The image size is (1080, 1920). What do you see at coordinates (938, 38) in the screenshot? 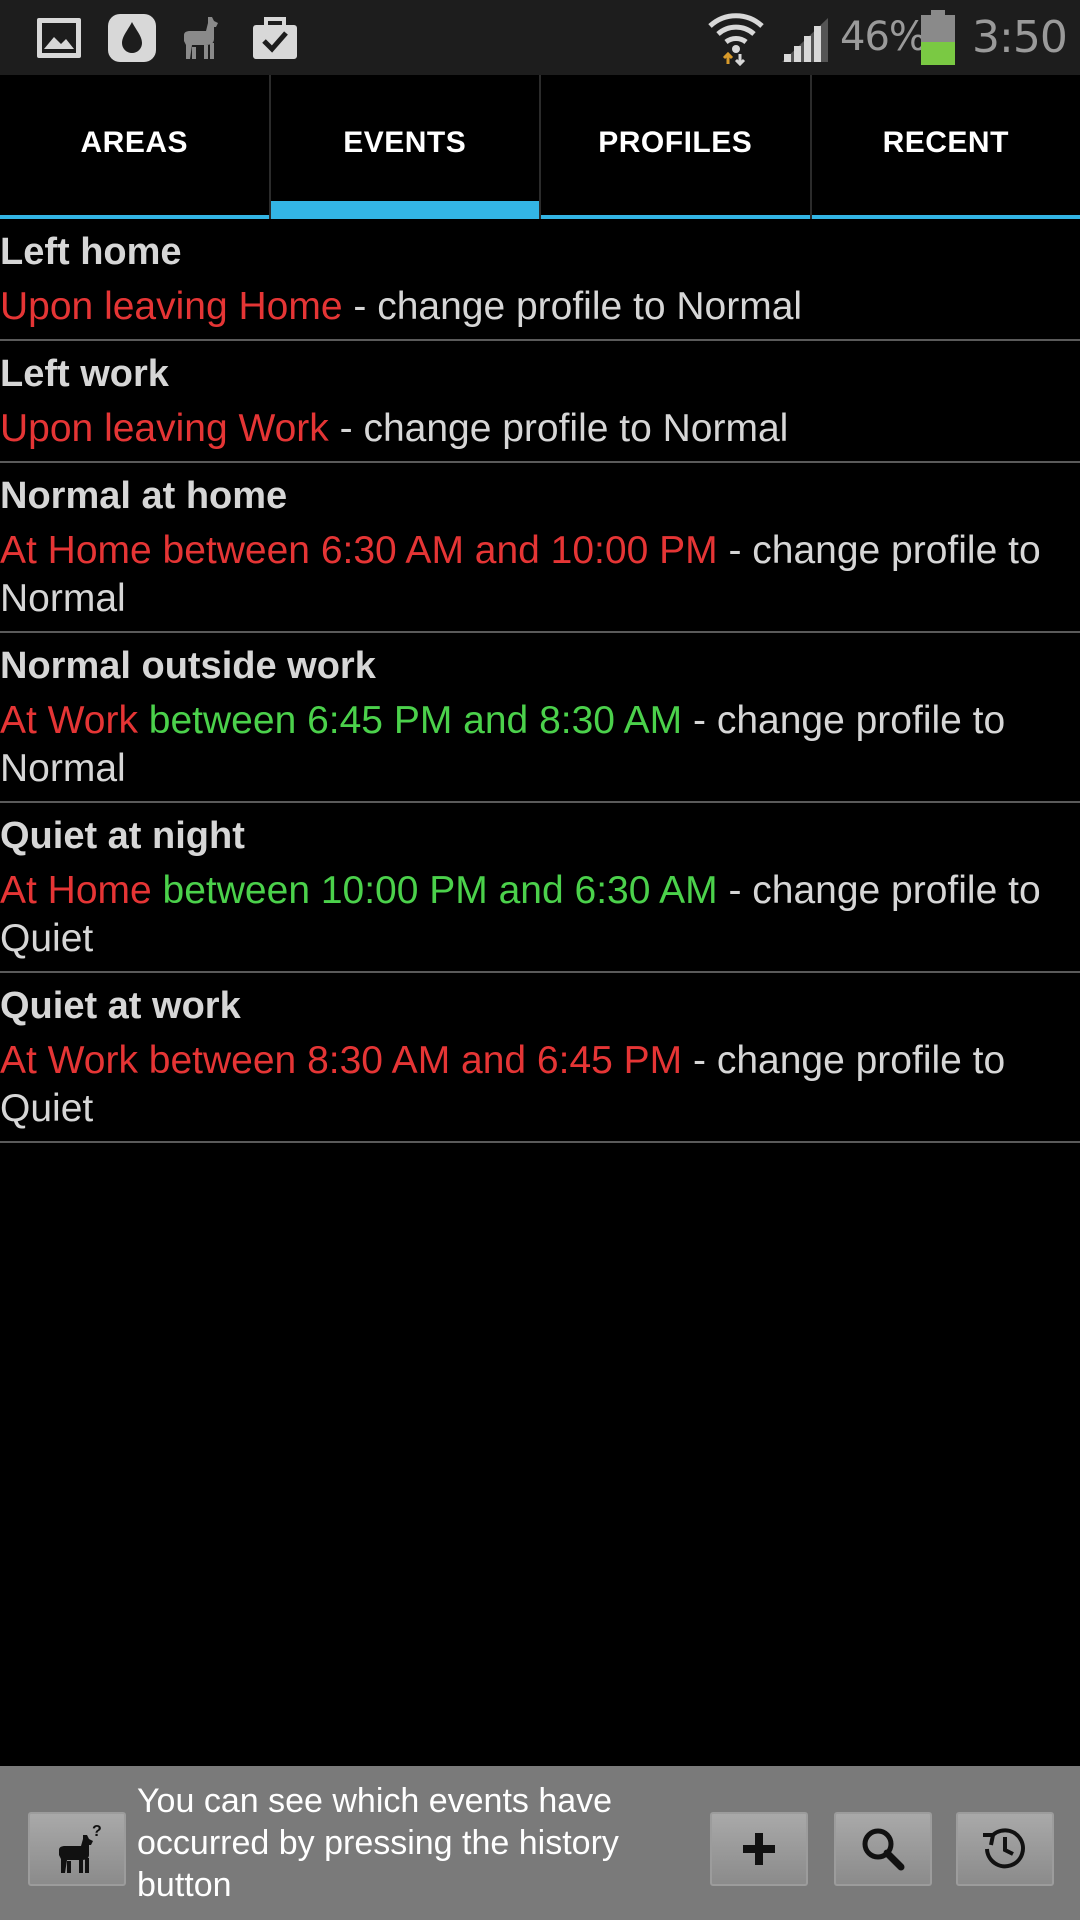
I see `battery-icon` at bounding box center [938, 38].